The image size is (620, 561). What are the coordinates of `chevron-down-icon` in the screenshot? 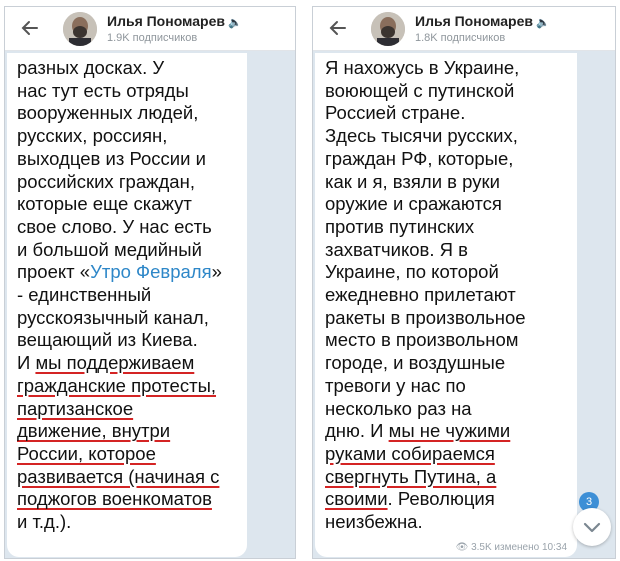 It's located at (592, 527).